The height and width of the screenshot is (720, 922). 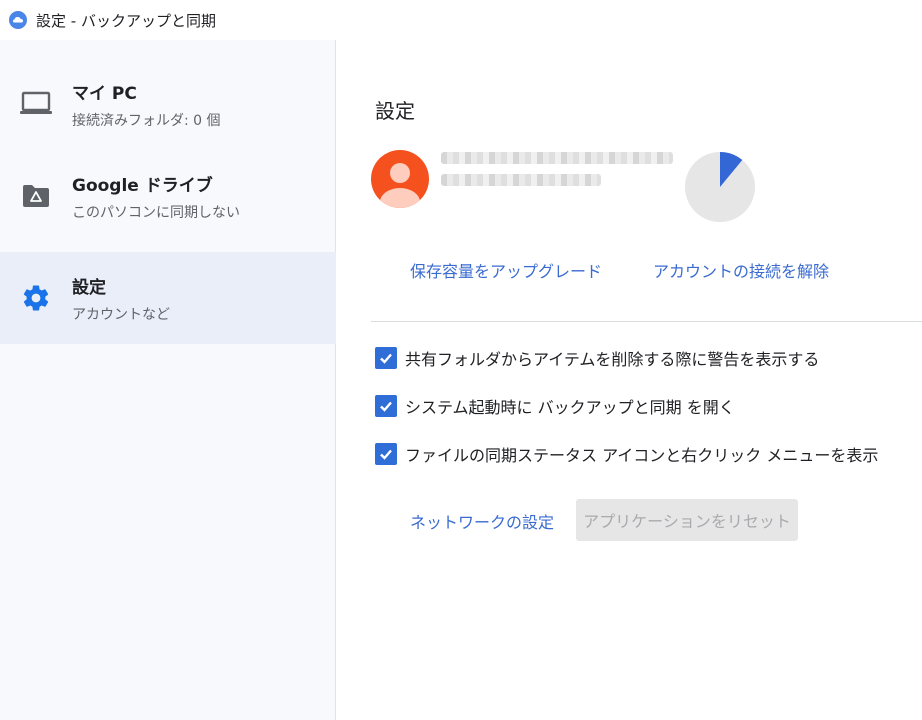 What do you see at coordinates (720, 187) in the screenshot?
I see `storage-usage-pie` at bounding box center [720, 187].